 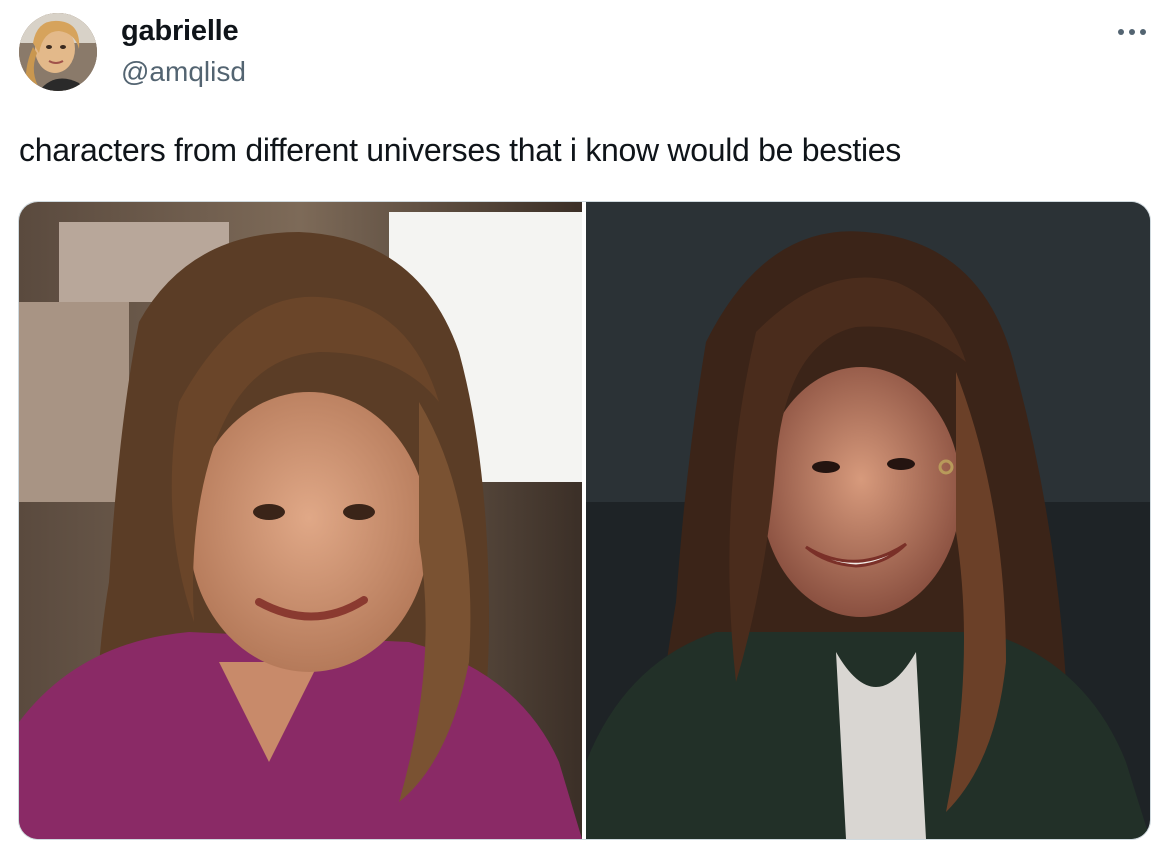 I want to click on more-horizontal-icon, so click(x=1132, y=32).